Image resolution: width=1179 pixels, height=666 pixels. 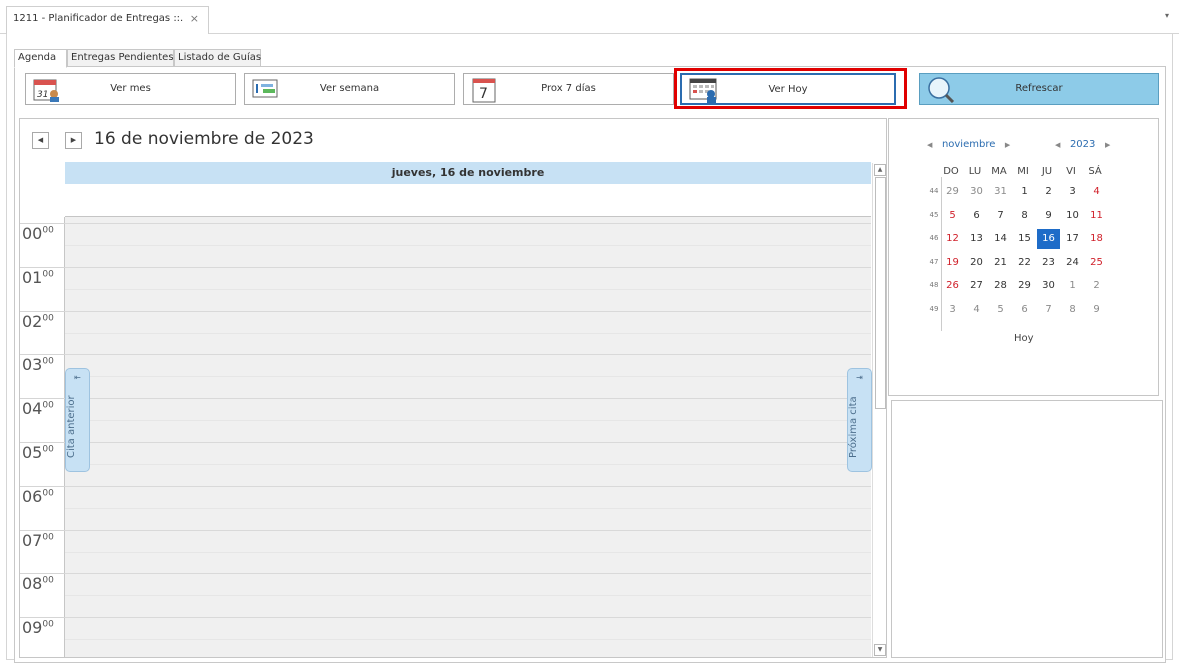 I want to click on ver-mes-button: 31 Ver mes, so click(x=130, y=89).